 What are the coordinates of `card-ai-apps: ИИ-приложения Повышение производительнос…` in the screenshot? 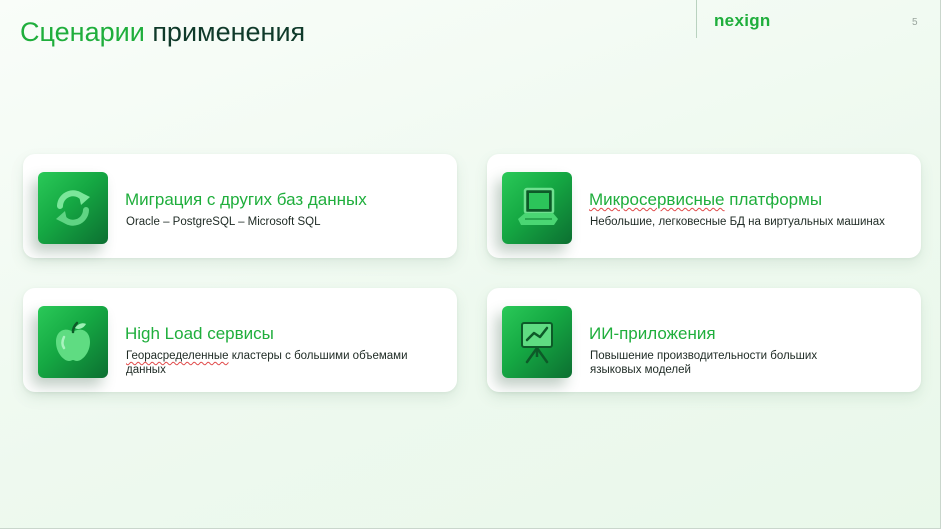 It's located at (704, 340).